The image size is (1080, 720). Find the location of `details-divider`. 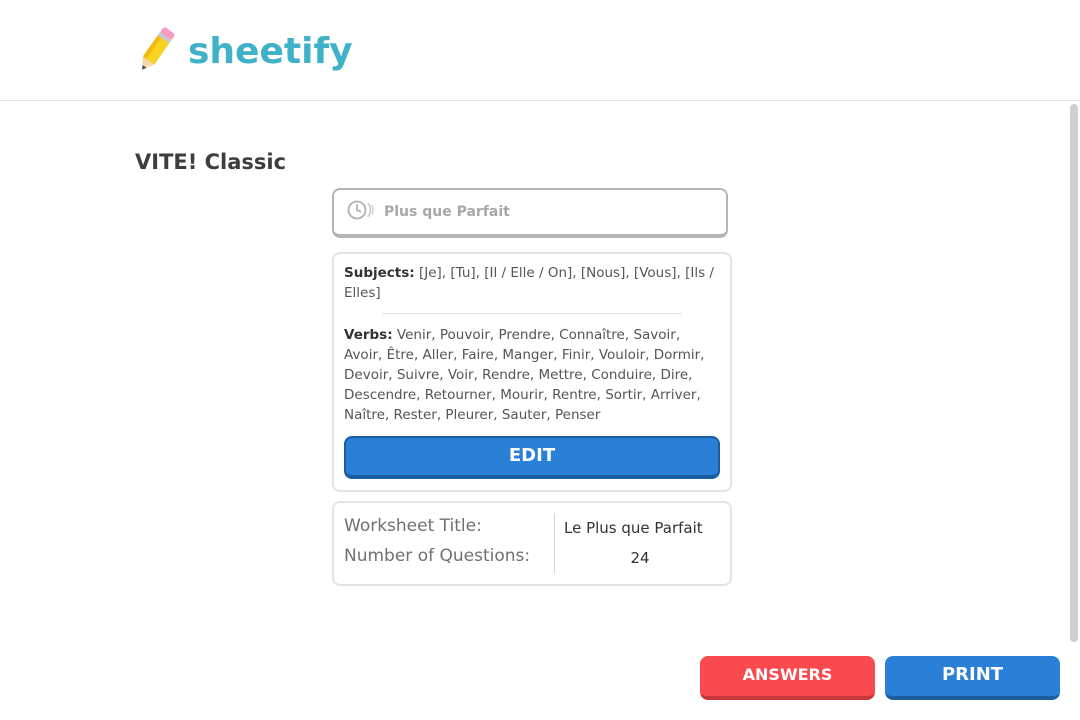

details-divider is located at coordinates (532, 313).